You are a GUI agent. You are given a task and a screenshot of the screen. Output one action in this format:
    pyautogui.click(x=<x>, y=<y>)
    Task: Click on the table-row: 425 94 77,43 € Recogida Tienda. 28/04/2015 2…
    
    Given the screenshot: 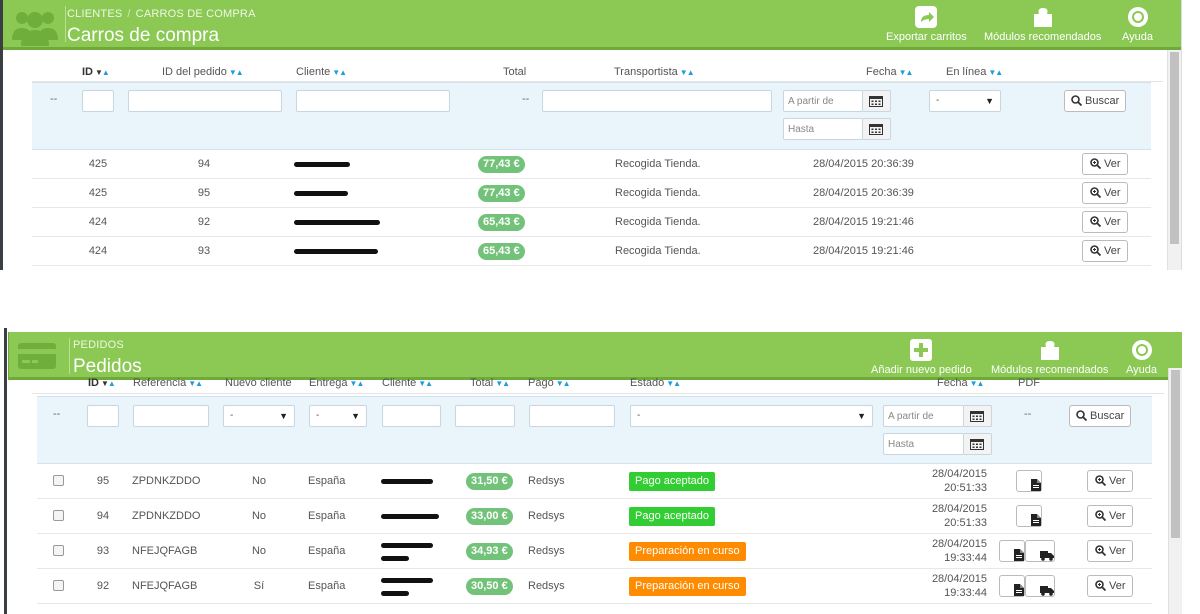 What is the action you would take?
    pyautogui.click(x=591, y=164)
    